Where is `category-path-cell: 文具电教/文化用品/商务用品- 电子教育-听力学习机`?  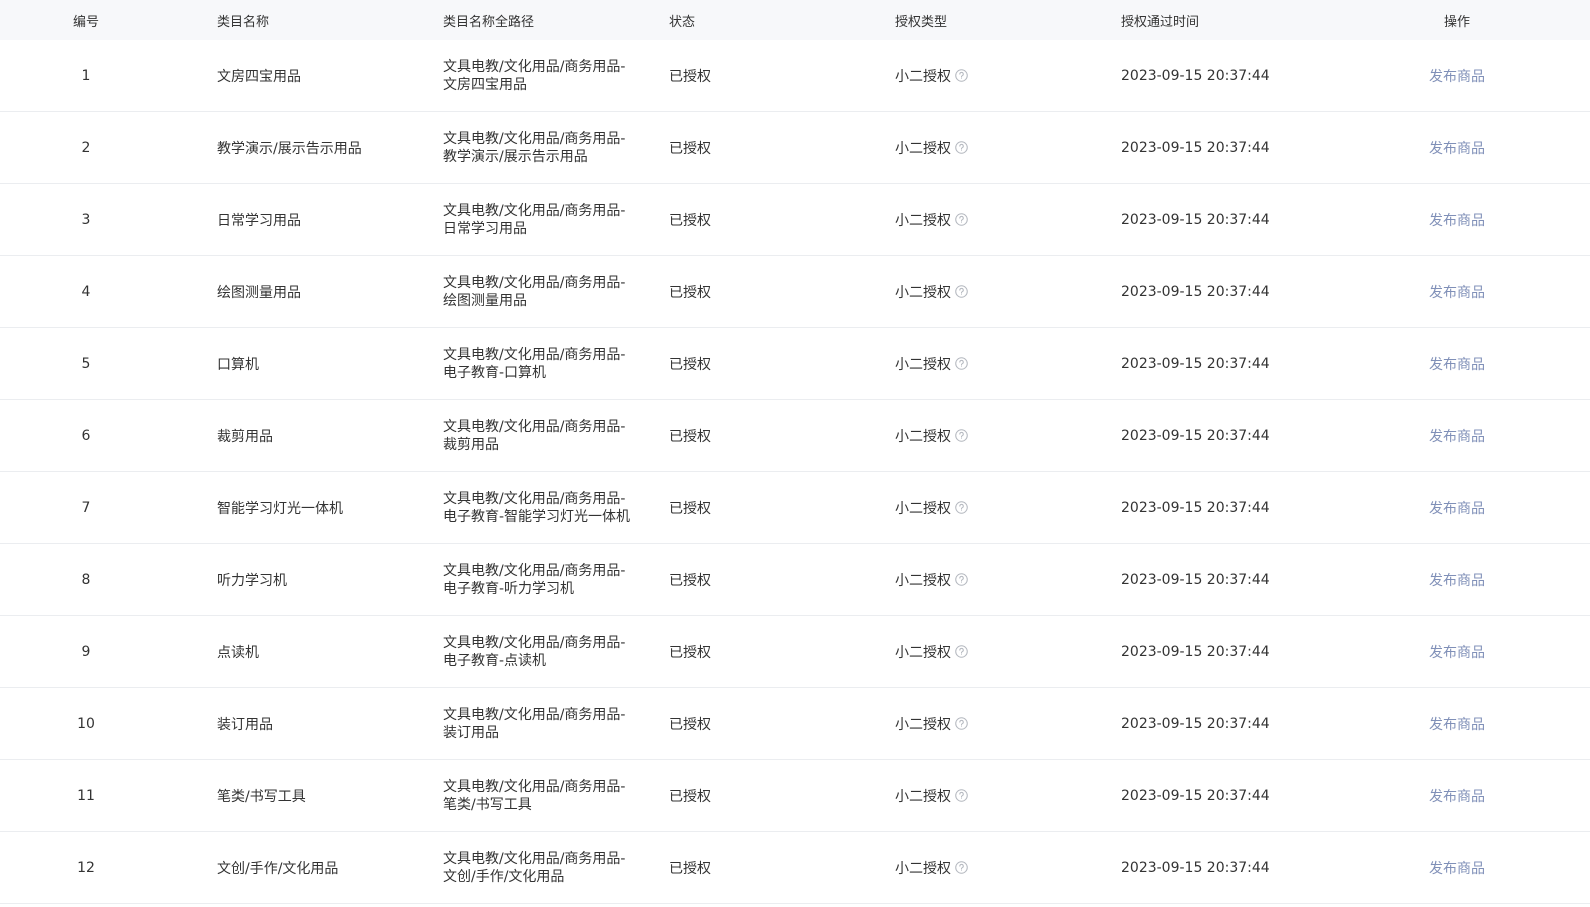
category-path-cell: 文具电教/文化用品/商务用品- 电子教育-听力学习机 is located at coordinates (512, 579).